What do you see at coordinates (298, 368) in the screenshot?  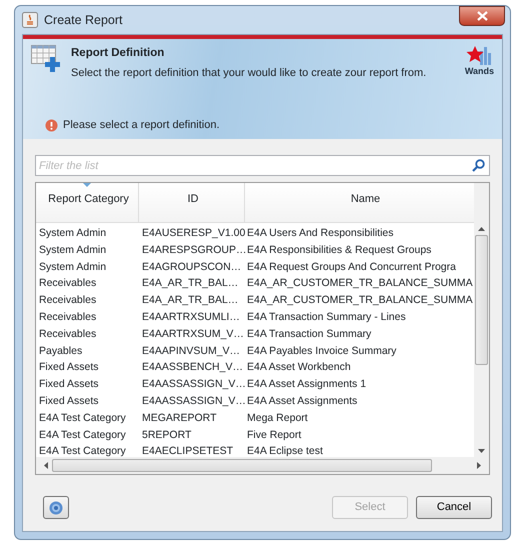 I see `table-cell-text: E4A Asset Workbench` at bounding box center [298, 368].